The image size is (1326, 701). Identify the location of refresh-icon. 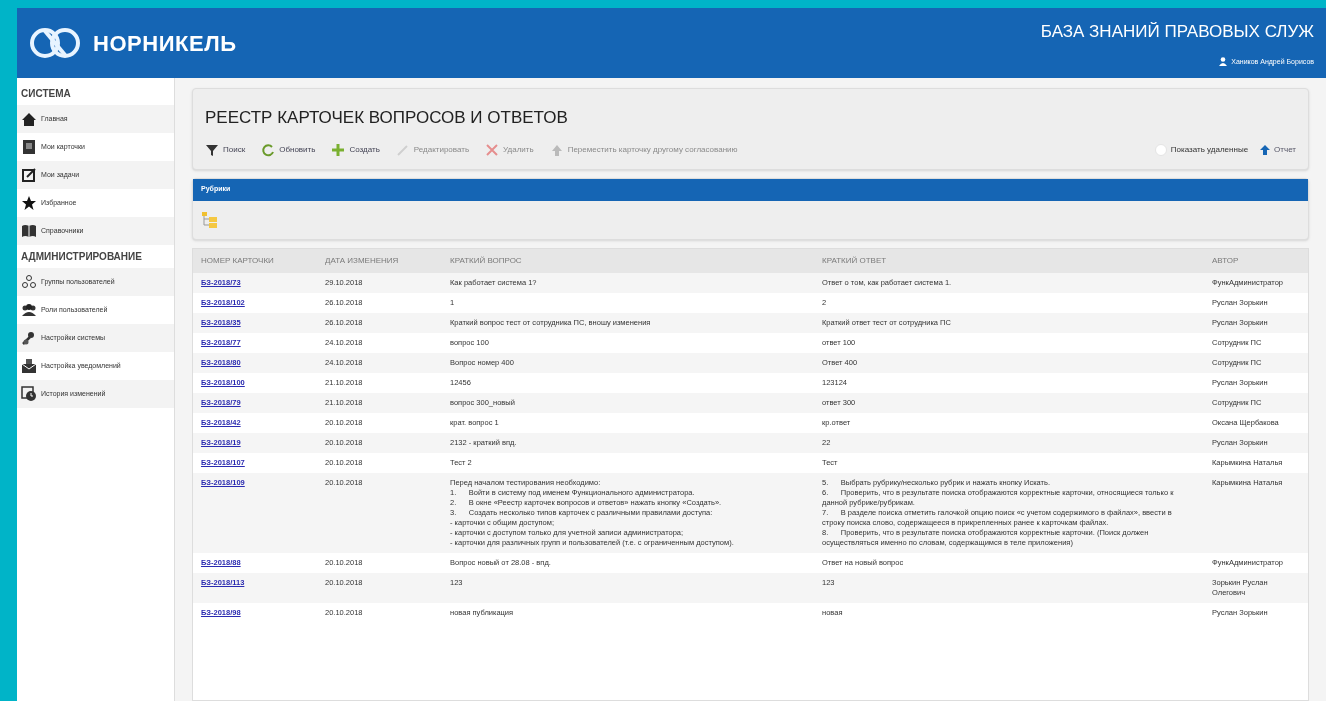
(268, 149).